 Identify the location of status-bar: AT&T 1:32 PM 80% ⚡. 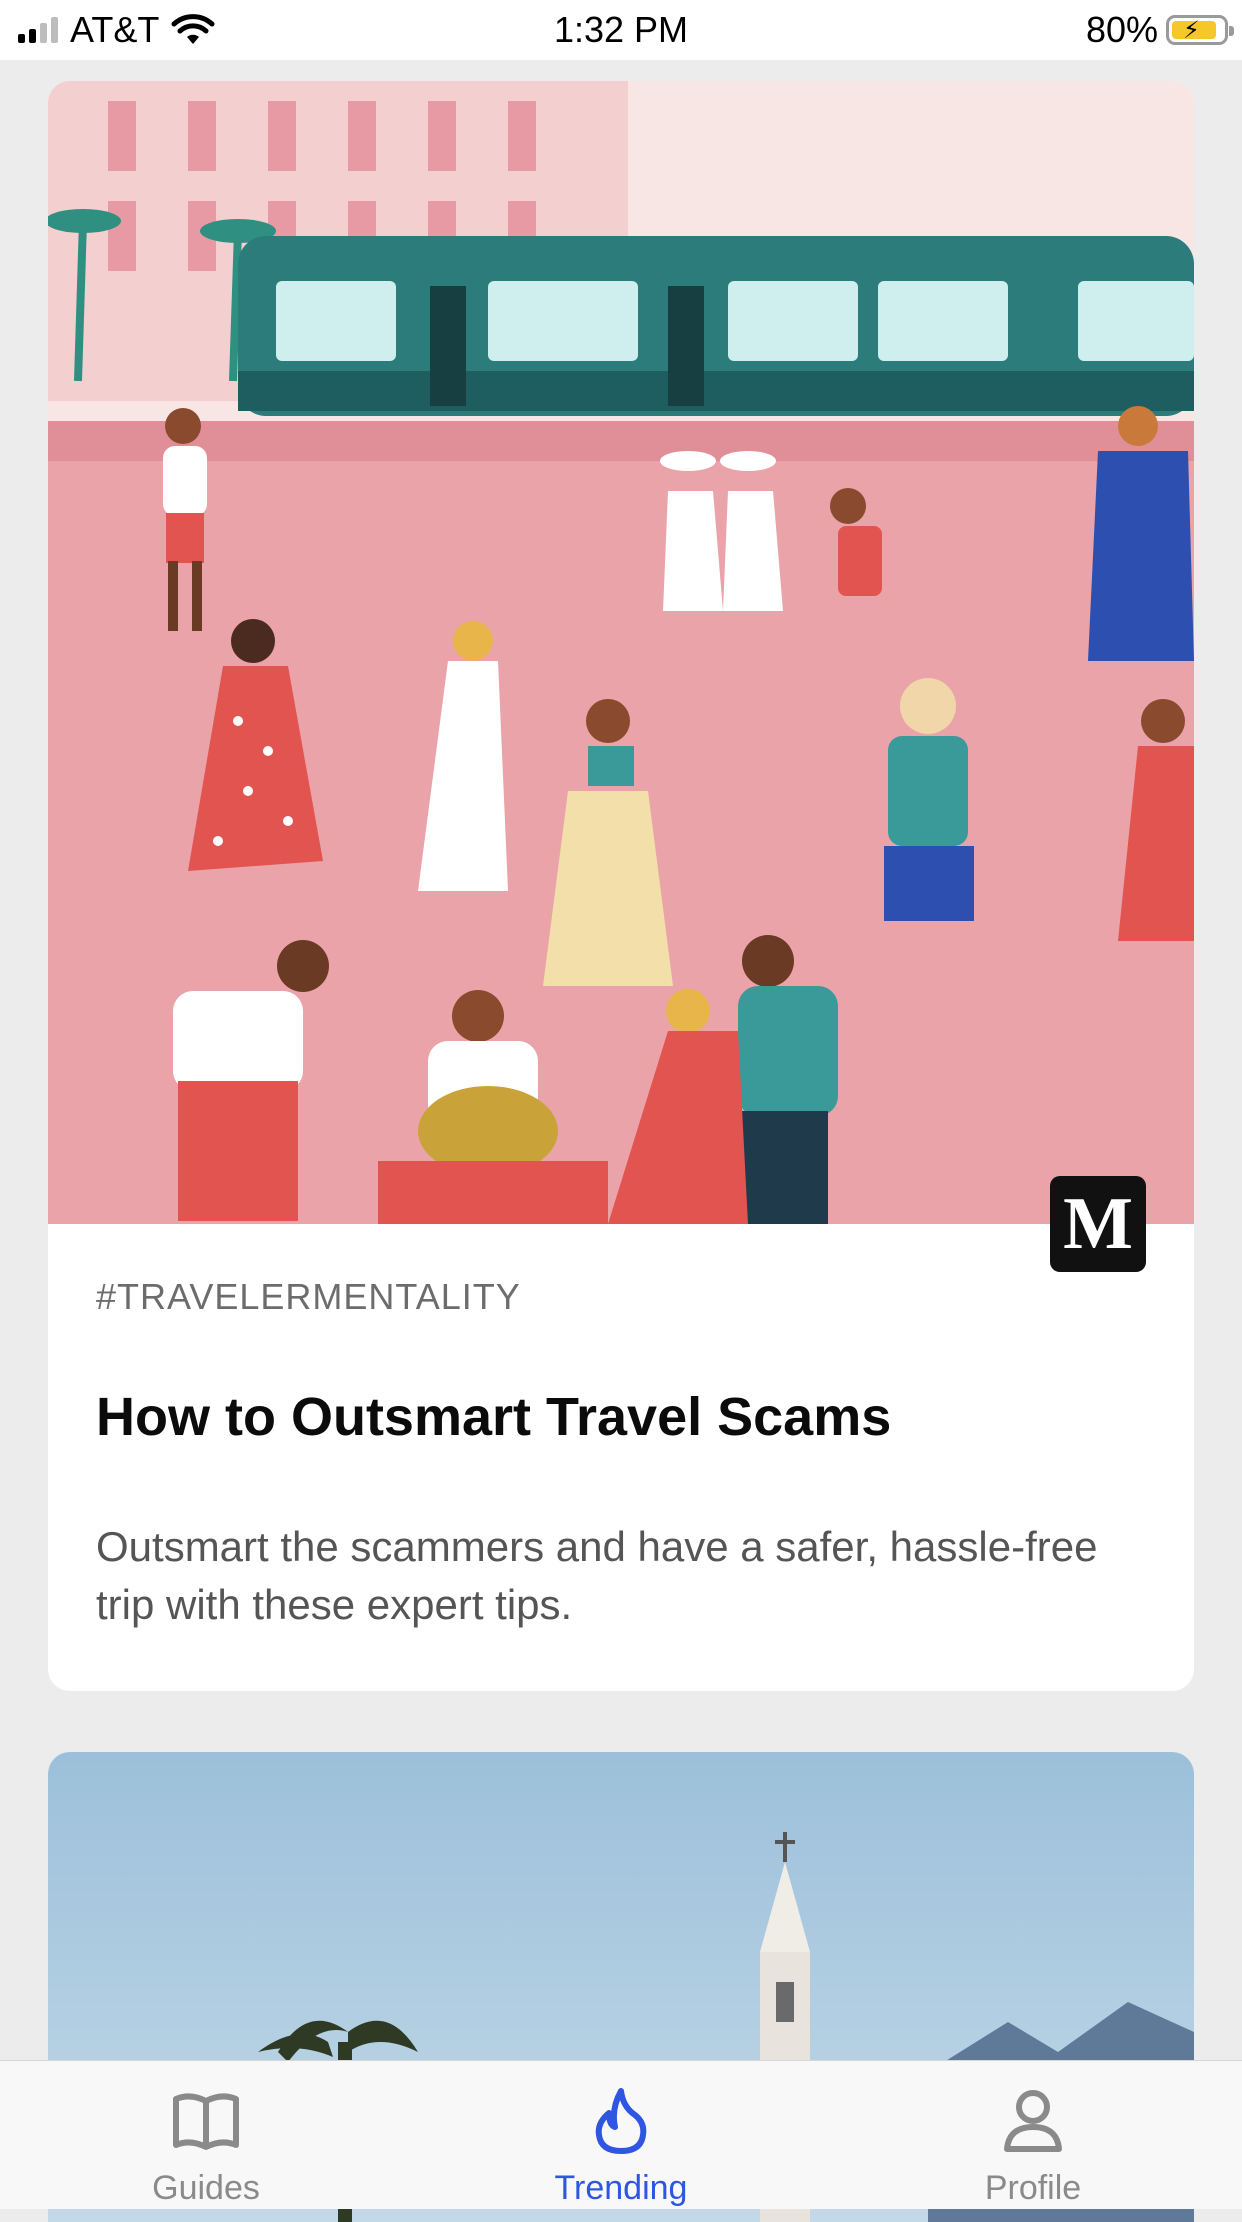
(621, 30).